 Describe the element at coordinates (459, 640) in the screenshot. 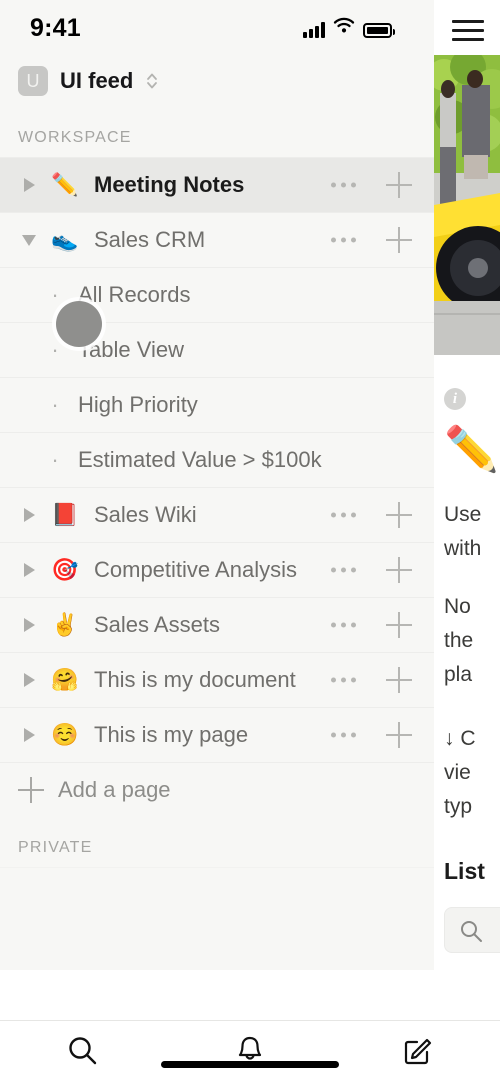

I see `page-paragraph-2b: the` at that location.